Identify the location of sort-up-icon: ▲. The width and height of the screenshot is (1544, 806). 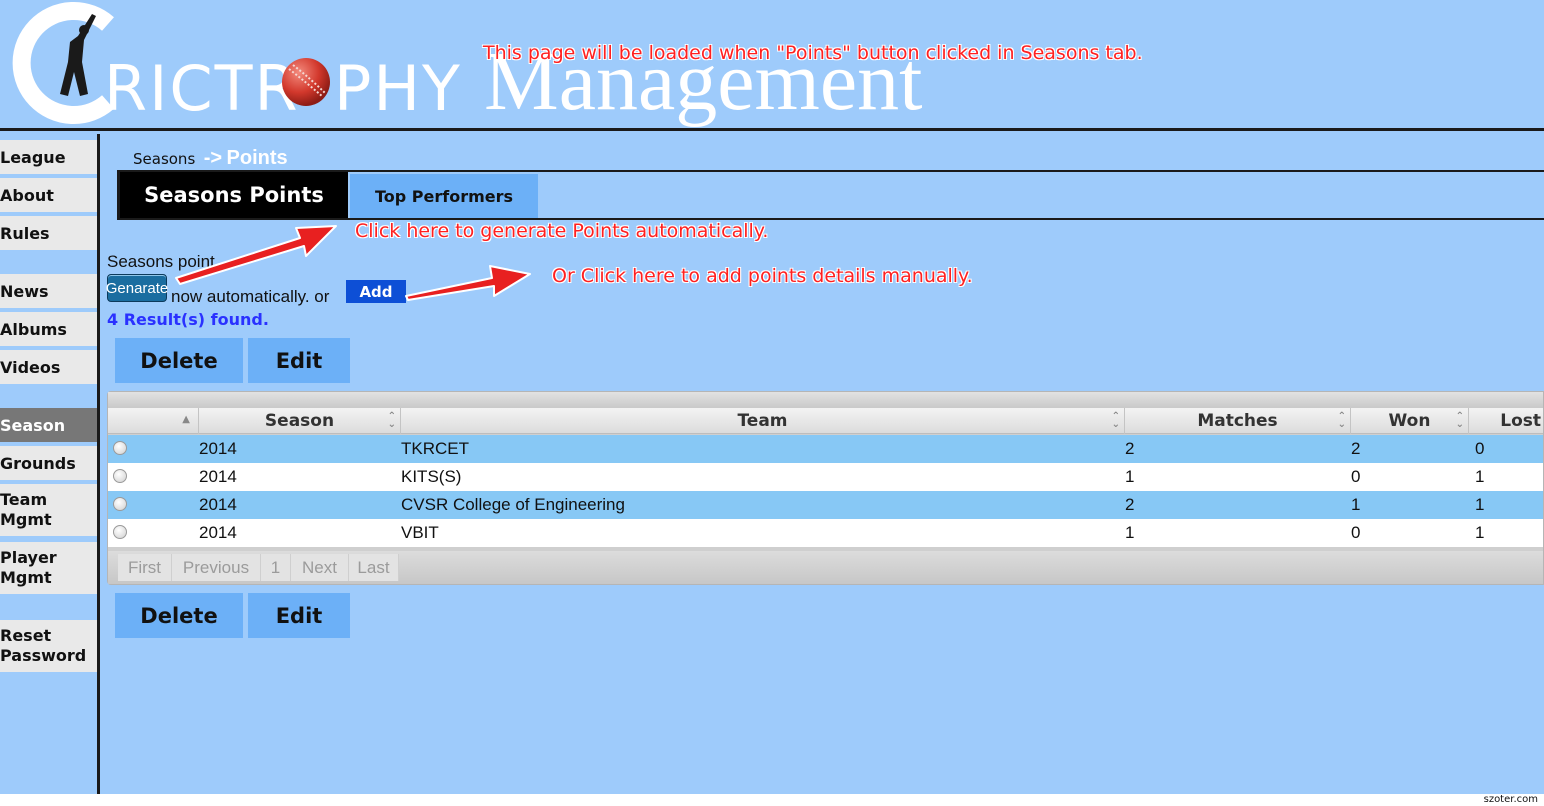
(186, 419).